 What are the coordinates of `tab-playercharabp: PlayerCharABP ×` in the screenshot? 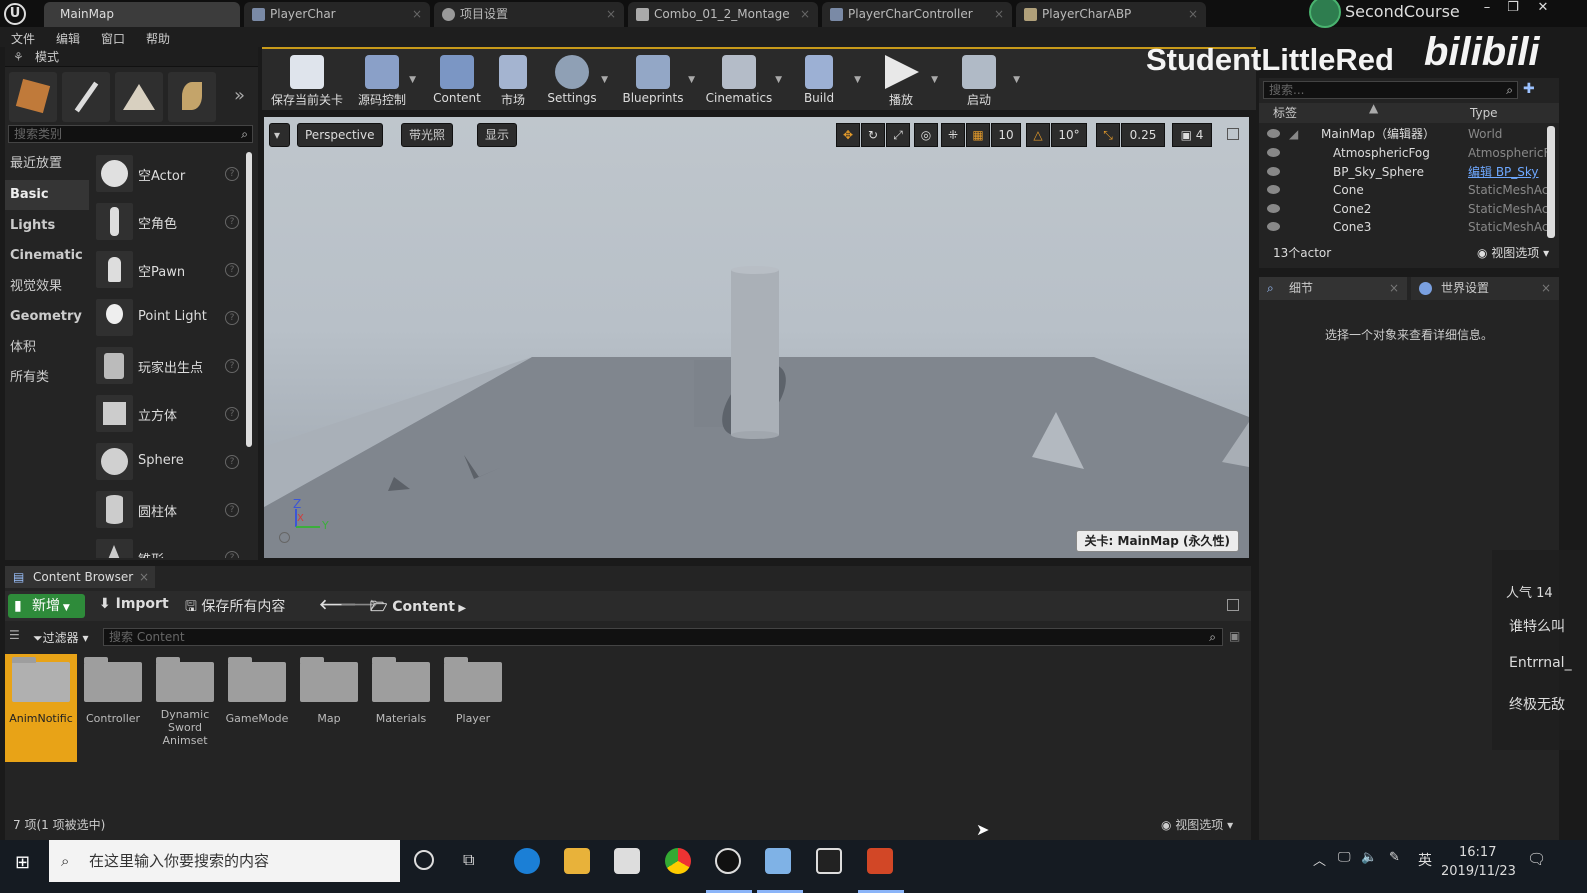 It's located at (1111, 14).